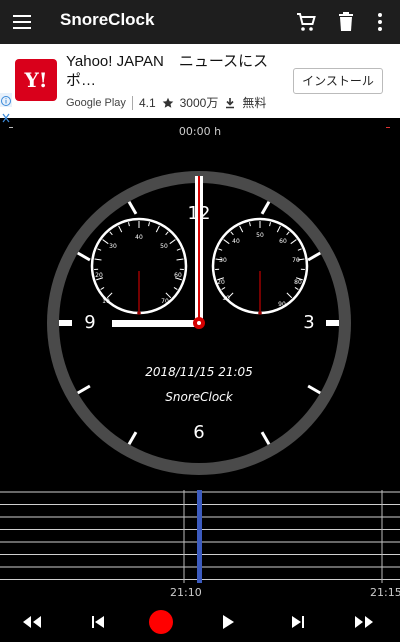 The width and height of the screenshot is (400, 642). What do you see at coordinates (223, 260) in the screenshot?
I see `right-dial-label-30: 30` at bounding box center [223, 260].